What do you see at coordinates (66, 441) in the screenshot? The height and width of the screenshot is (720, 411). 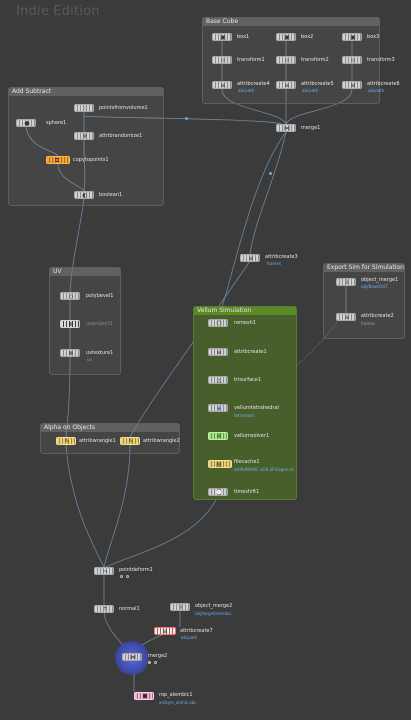 I see `node-attribwrangle1: ✎` at bounding box center [66, 441].